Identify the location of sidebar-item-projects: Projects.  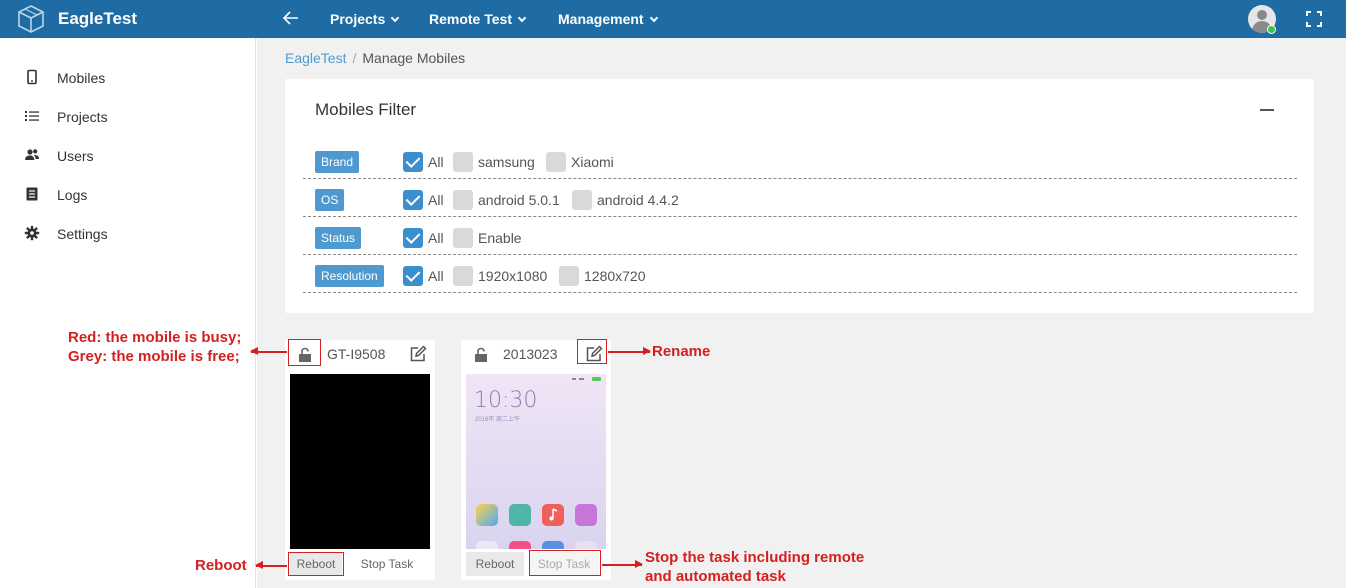
(127, 117).